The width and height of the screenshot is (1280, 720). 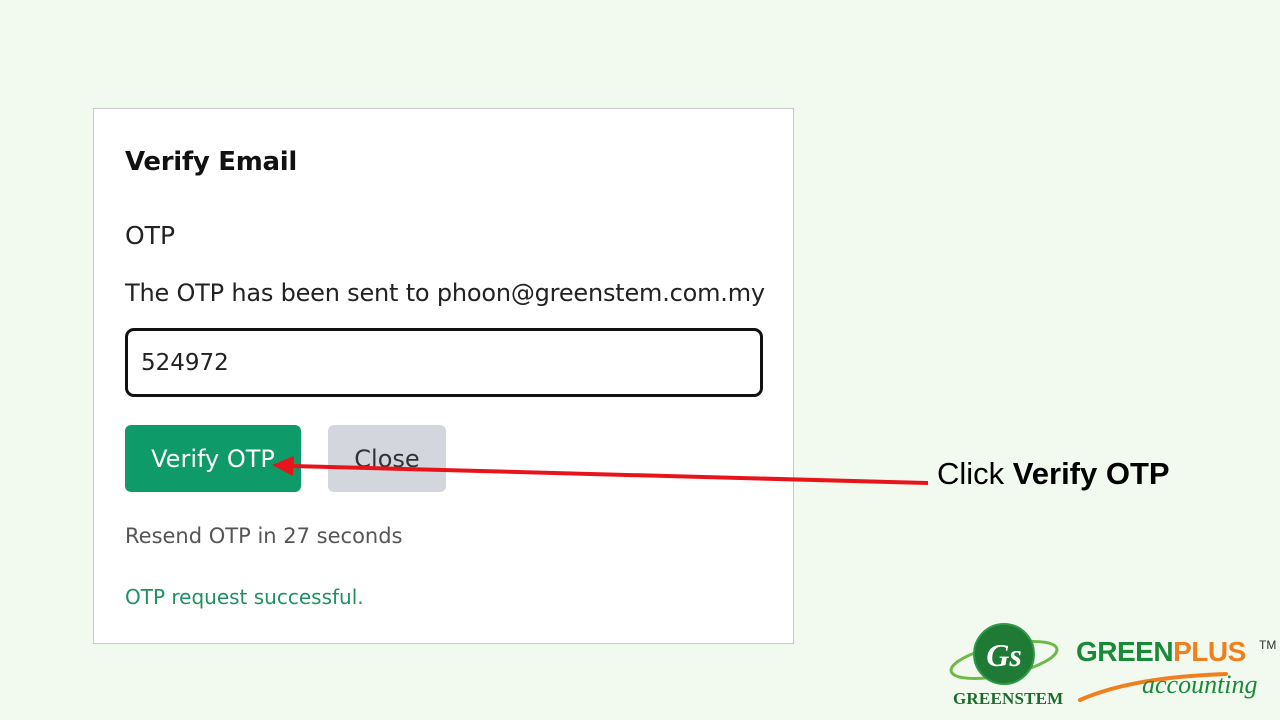 I want to click on verify-otp-button: Verify OTP, so click(x=213, y=458).